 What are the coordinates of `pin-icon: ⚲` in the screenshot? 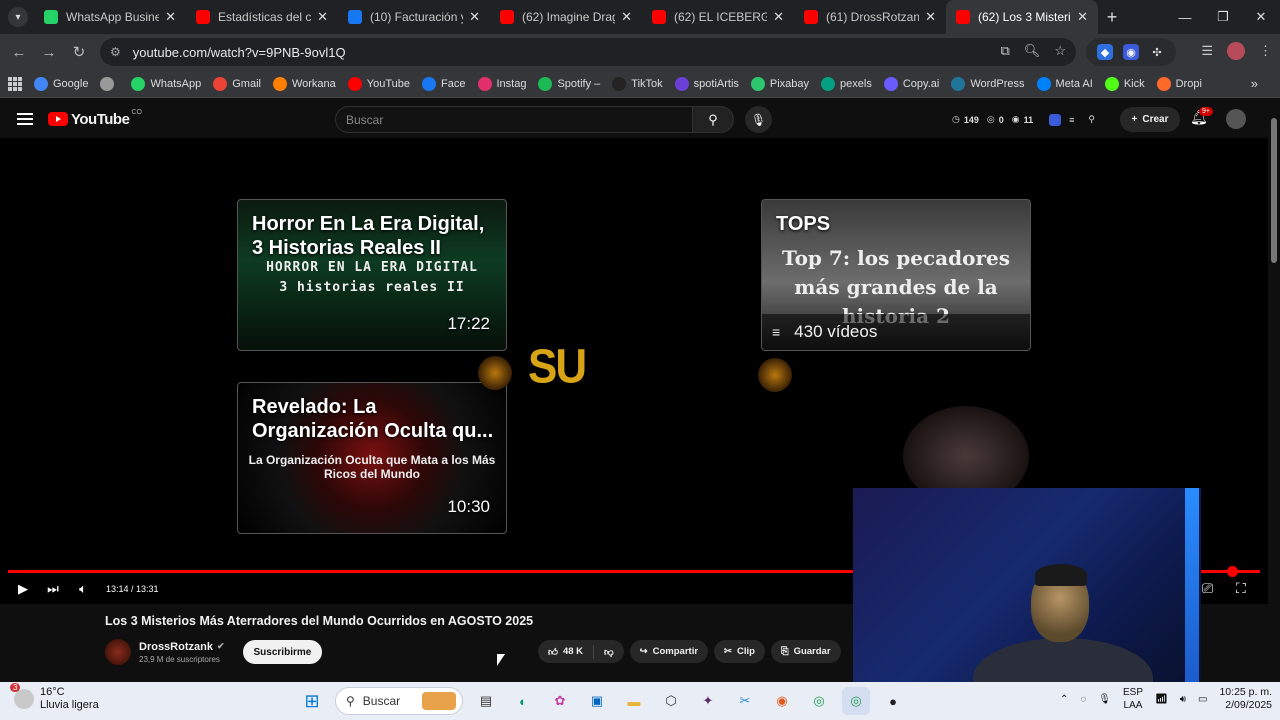 It's located at (1091, 119).